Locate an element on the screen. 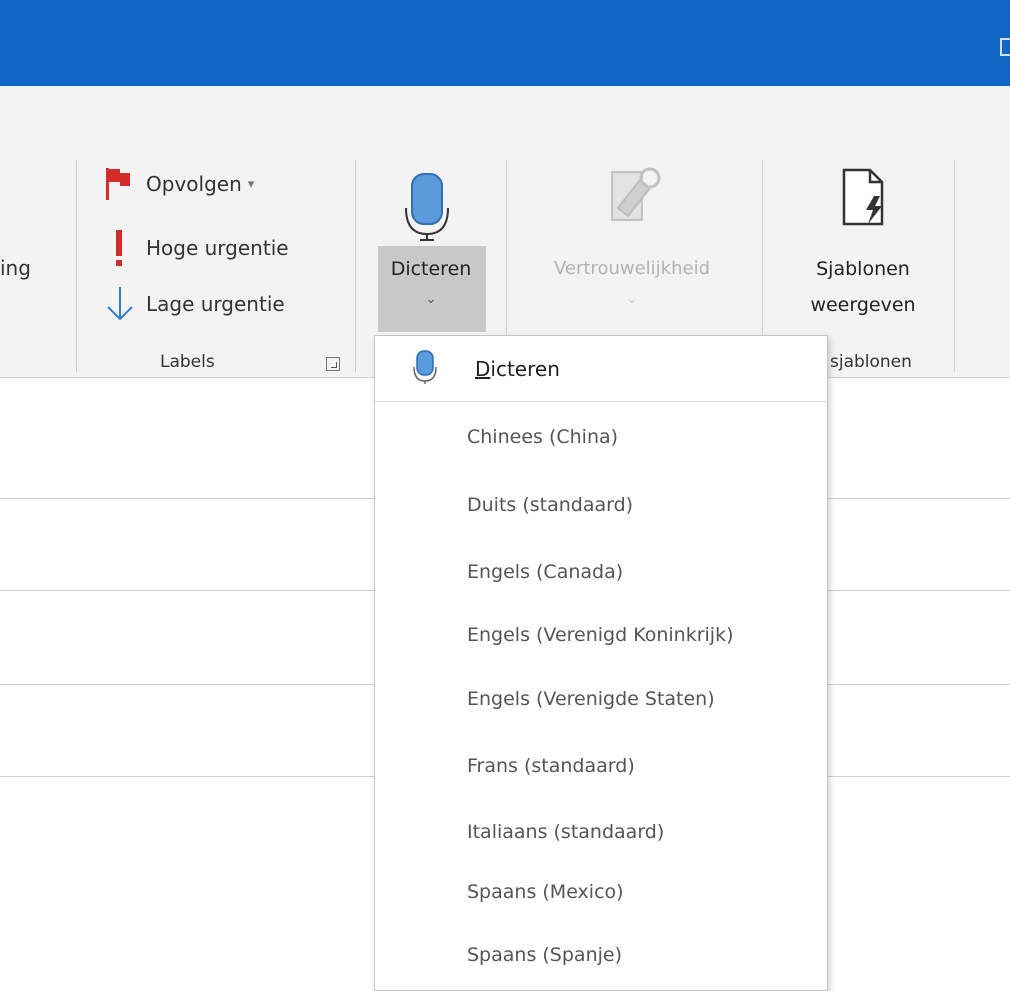 This screenshot has width=1010, height=991. dictate-dropdown-button is located at coordinates (432, 289).